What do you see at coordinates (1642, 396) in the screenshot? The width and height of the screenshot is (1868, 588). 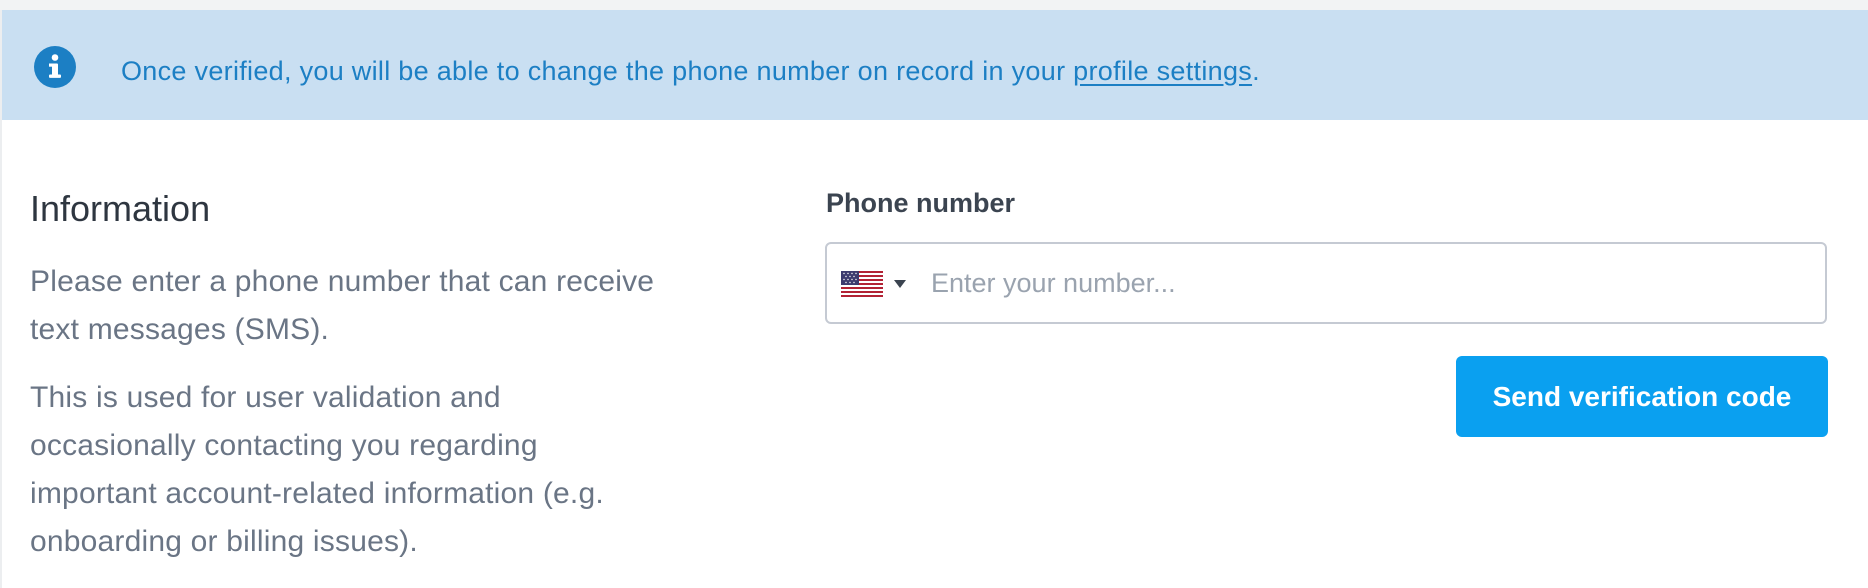 I see `send-verification-code-button: Send verification code` at bounding box center [1642, 396].